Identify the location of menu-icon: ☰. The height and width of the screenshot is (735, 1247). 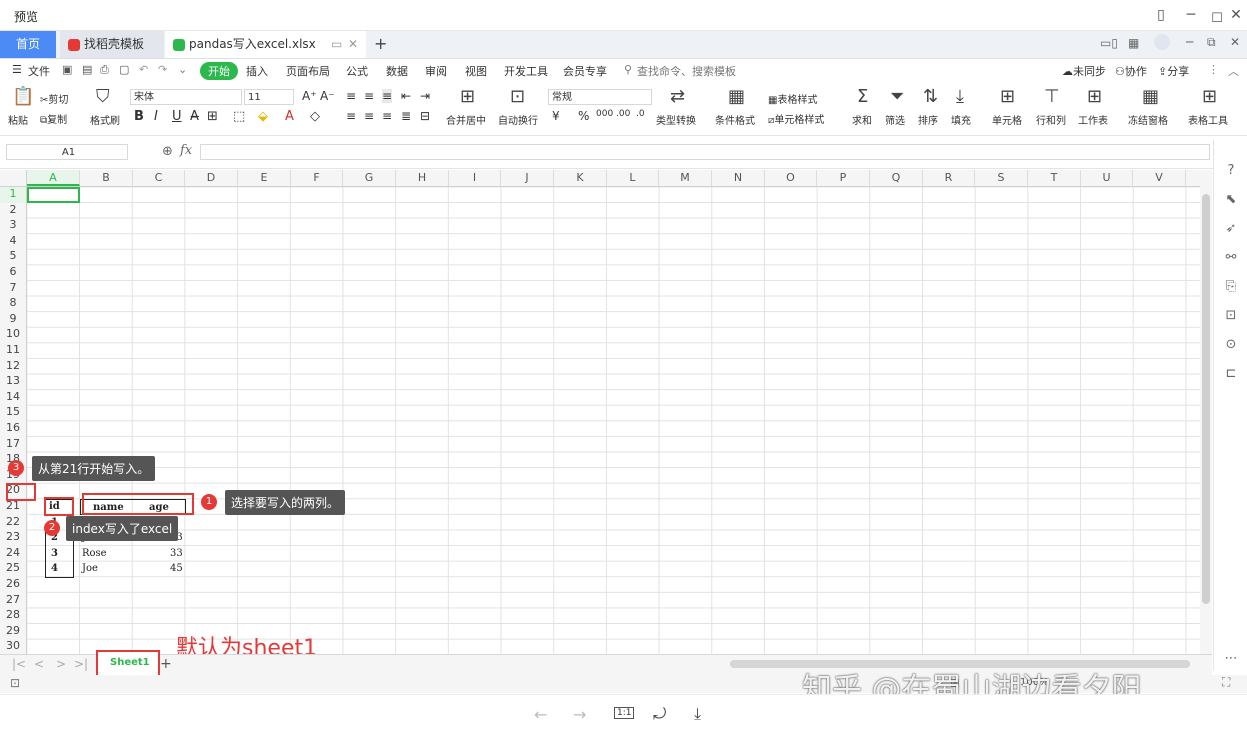
(17, 69).